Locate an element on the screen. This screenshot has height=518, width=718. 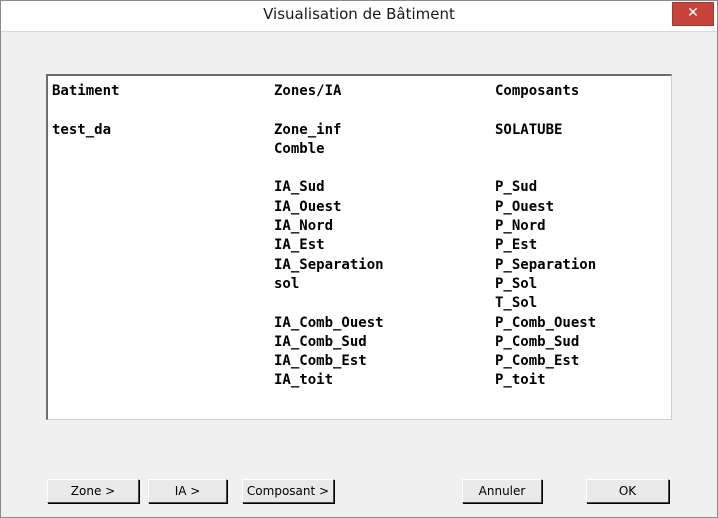
list-item: SOLATUBE is located at coordinates (529, 129).